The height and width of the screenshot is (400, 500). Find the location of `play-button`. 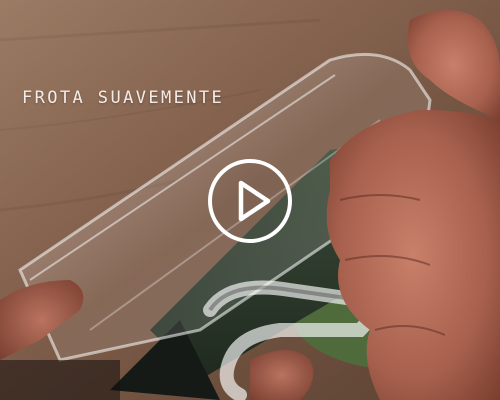

play-button is located at coordinates (250, 201).